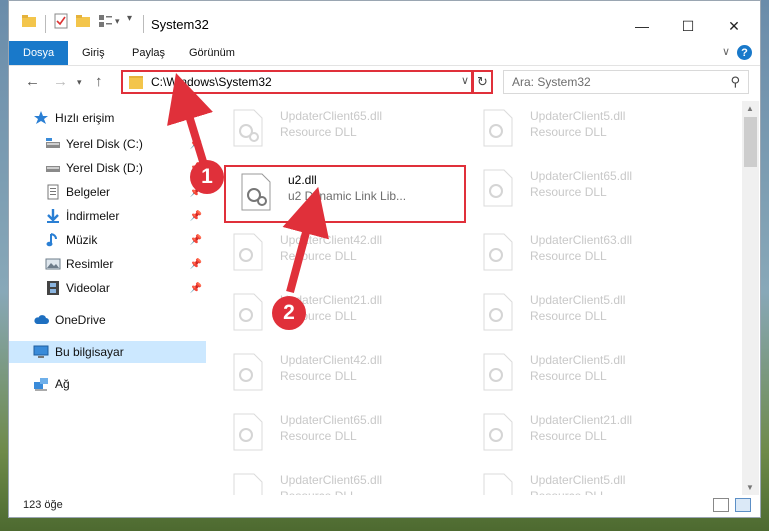 This screenshot has height=531, width=769. I want to click on file-item: UpdaterClient63.dll Resource DLL, so click(597, 255).